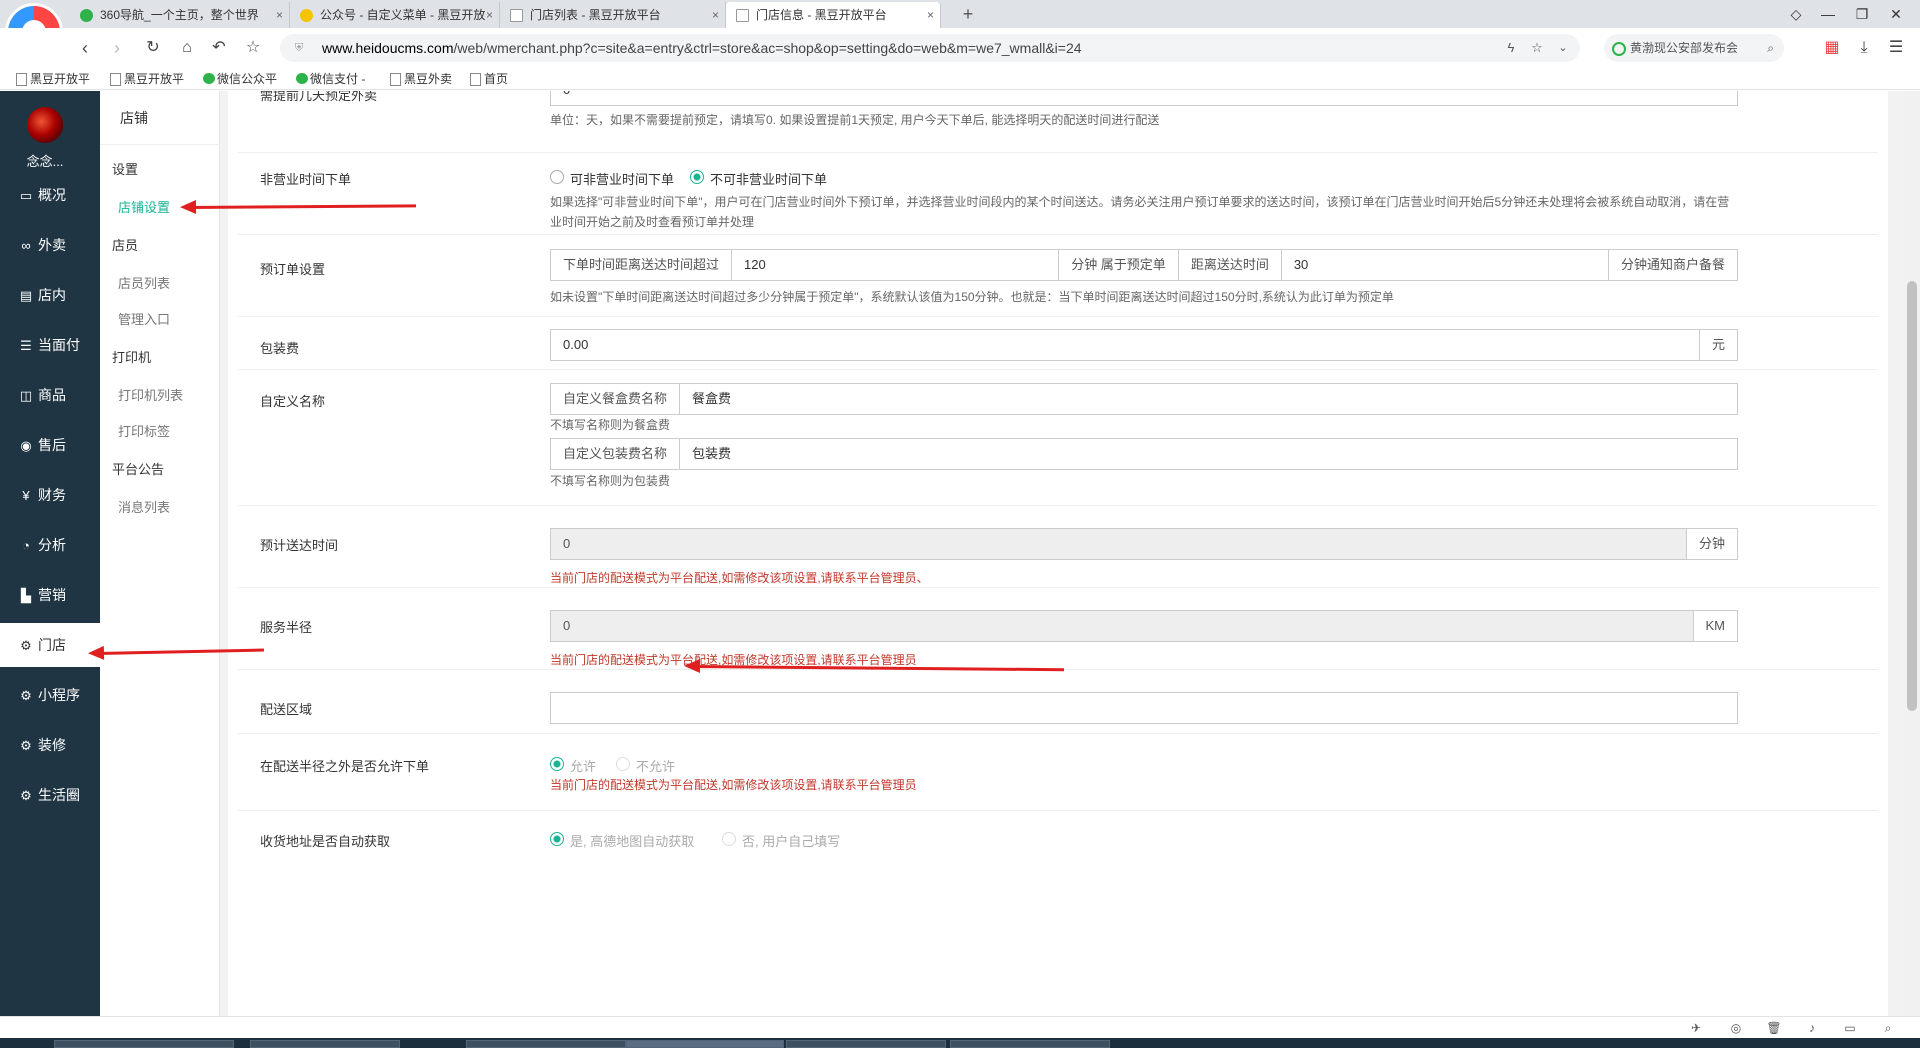 Image resolution: width=1920 pixels, height=1048 pixels. Describe the element at coordinates (821, 15) in the screenshot. I see `tab-label: 门店信息 - 黑豆开放平台` at that location.